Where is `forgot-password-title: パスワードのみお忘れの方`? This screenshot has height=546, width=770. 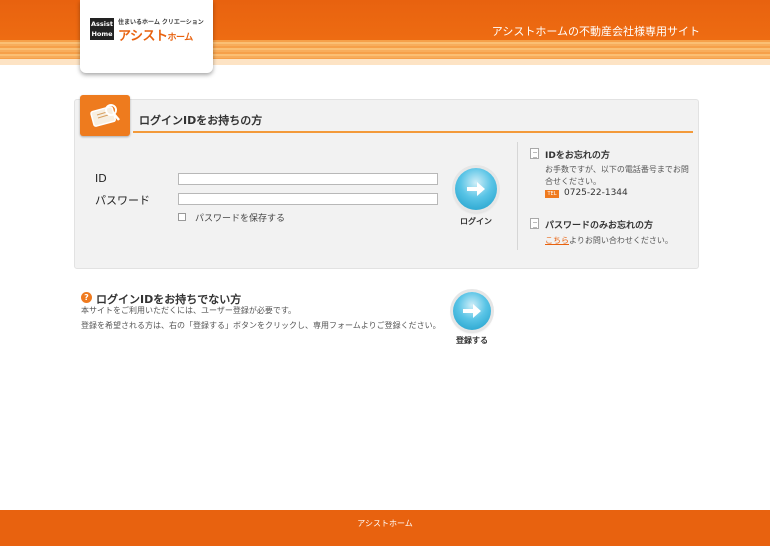 forgot-password-title: パスワードのみお忘れの方 is located at coordinates (599, 226).